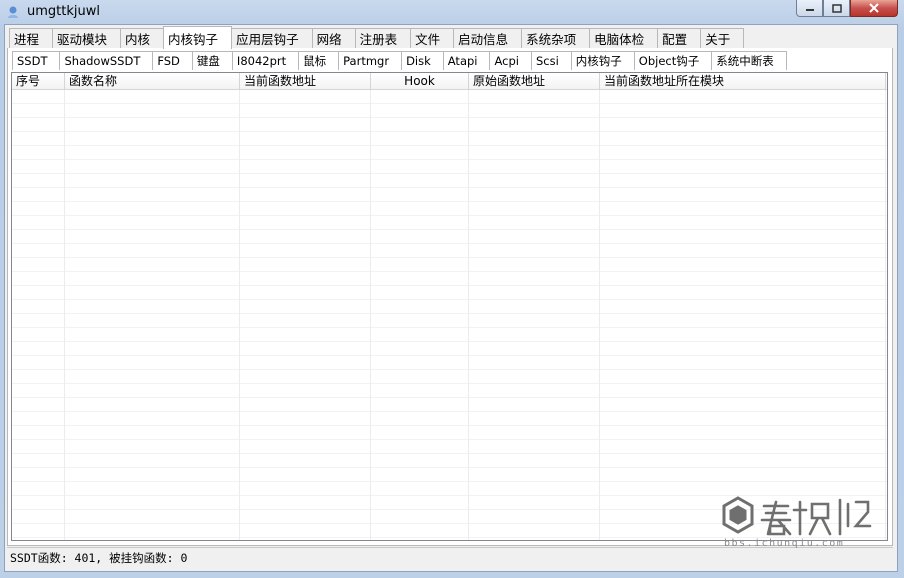  I want to click on window-title: umgttkjuwl, so click(63, 11).